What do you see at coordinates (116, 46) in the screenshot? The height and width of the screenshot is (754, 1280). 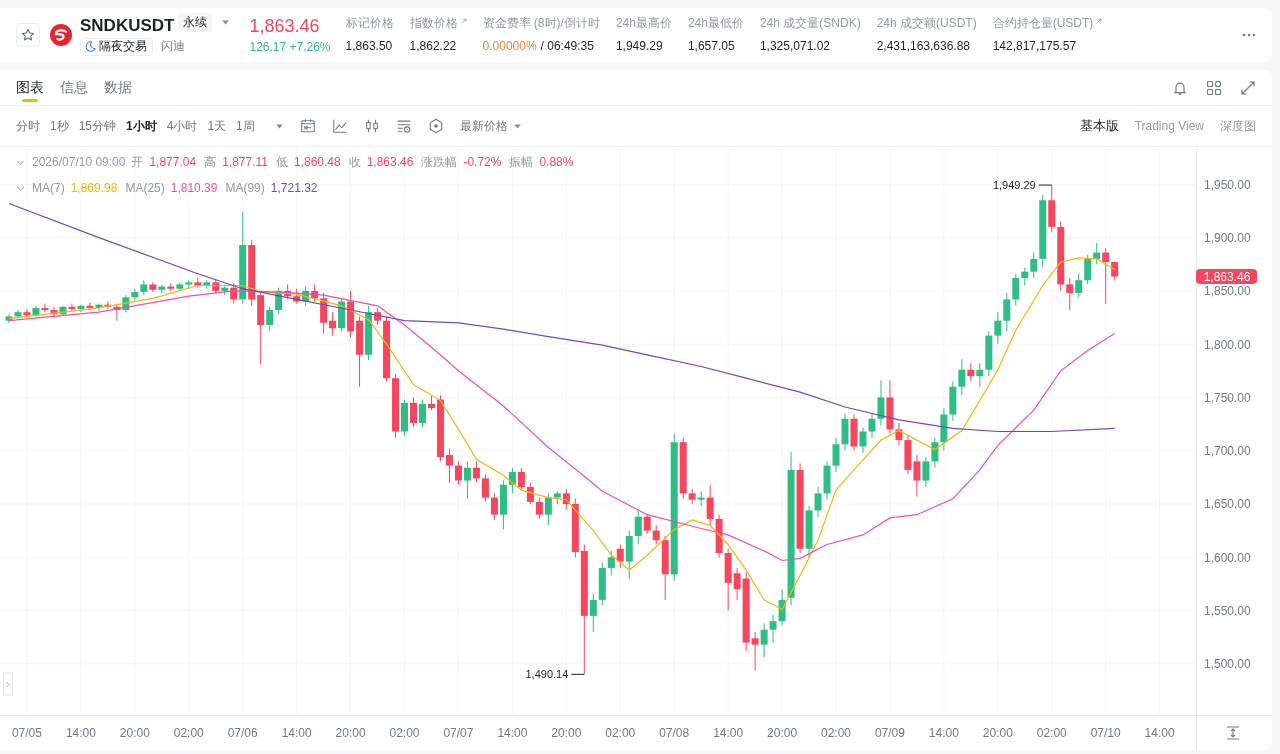 I see `overnight-trading-button: 隔夜交易` at bounding box center [116, 46].